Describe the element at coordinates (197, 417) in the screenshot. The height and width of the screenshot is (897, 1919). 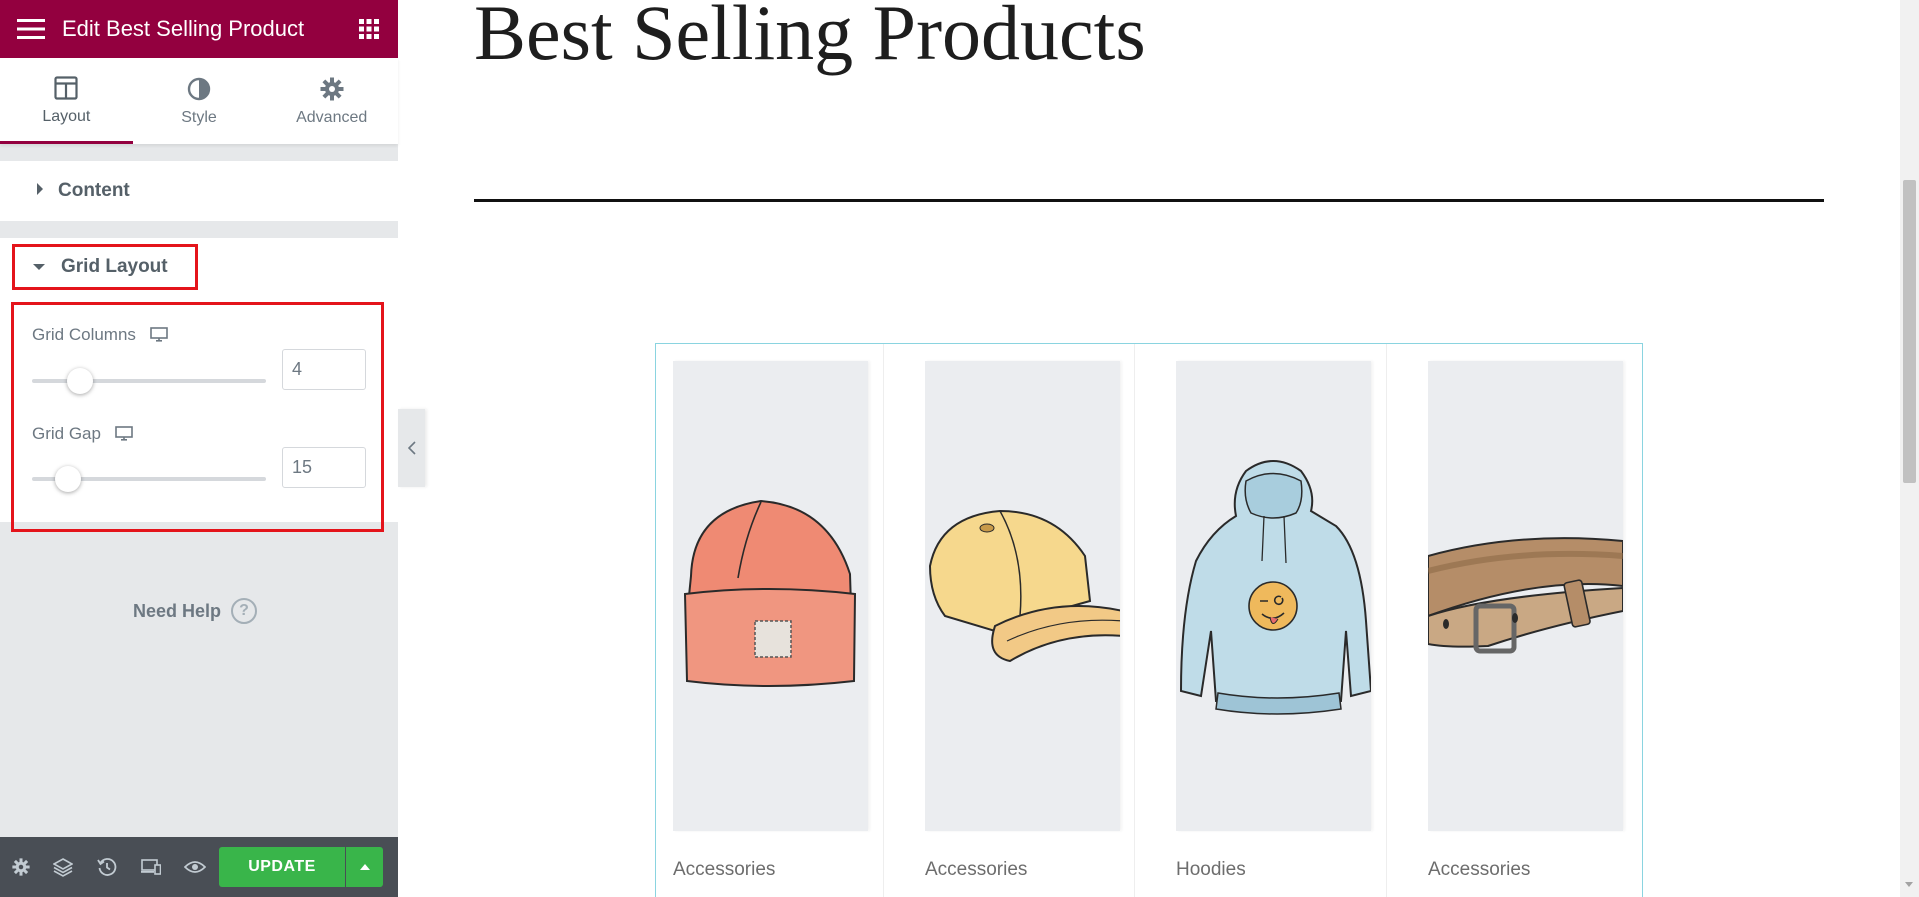
I see `grid-controls-box: Grid Columns Grid Gap` at that location.